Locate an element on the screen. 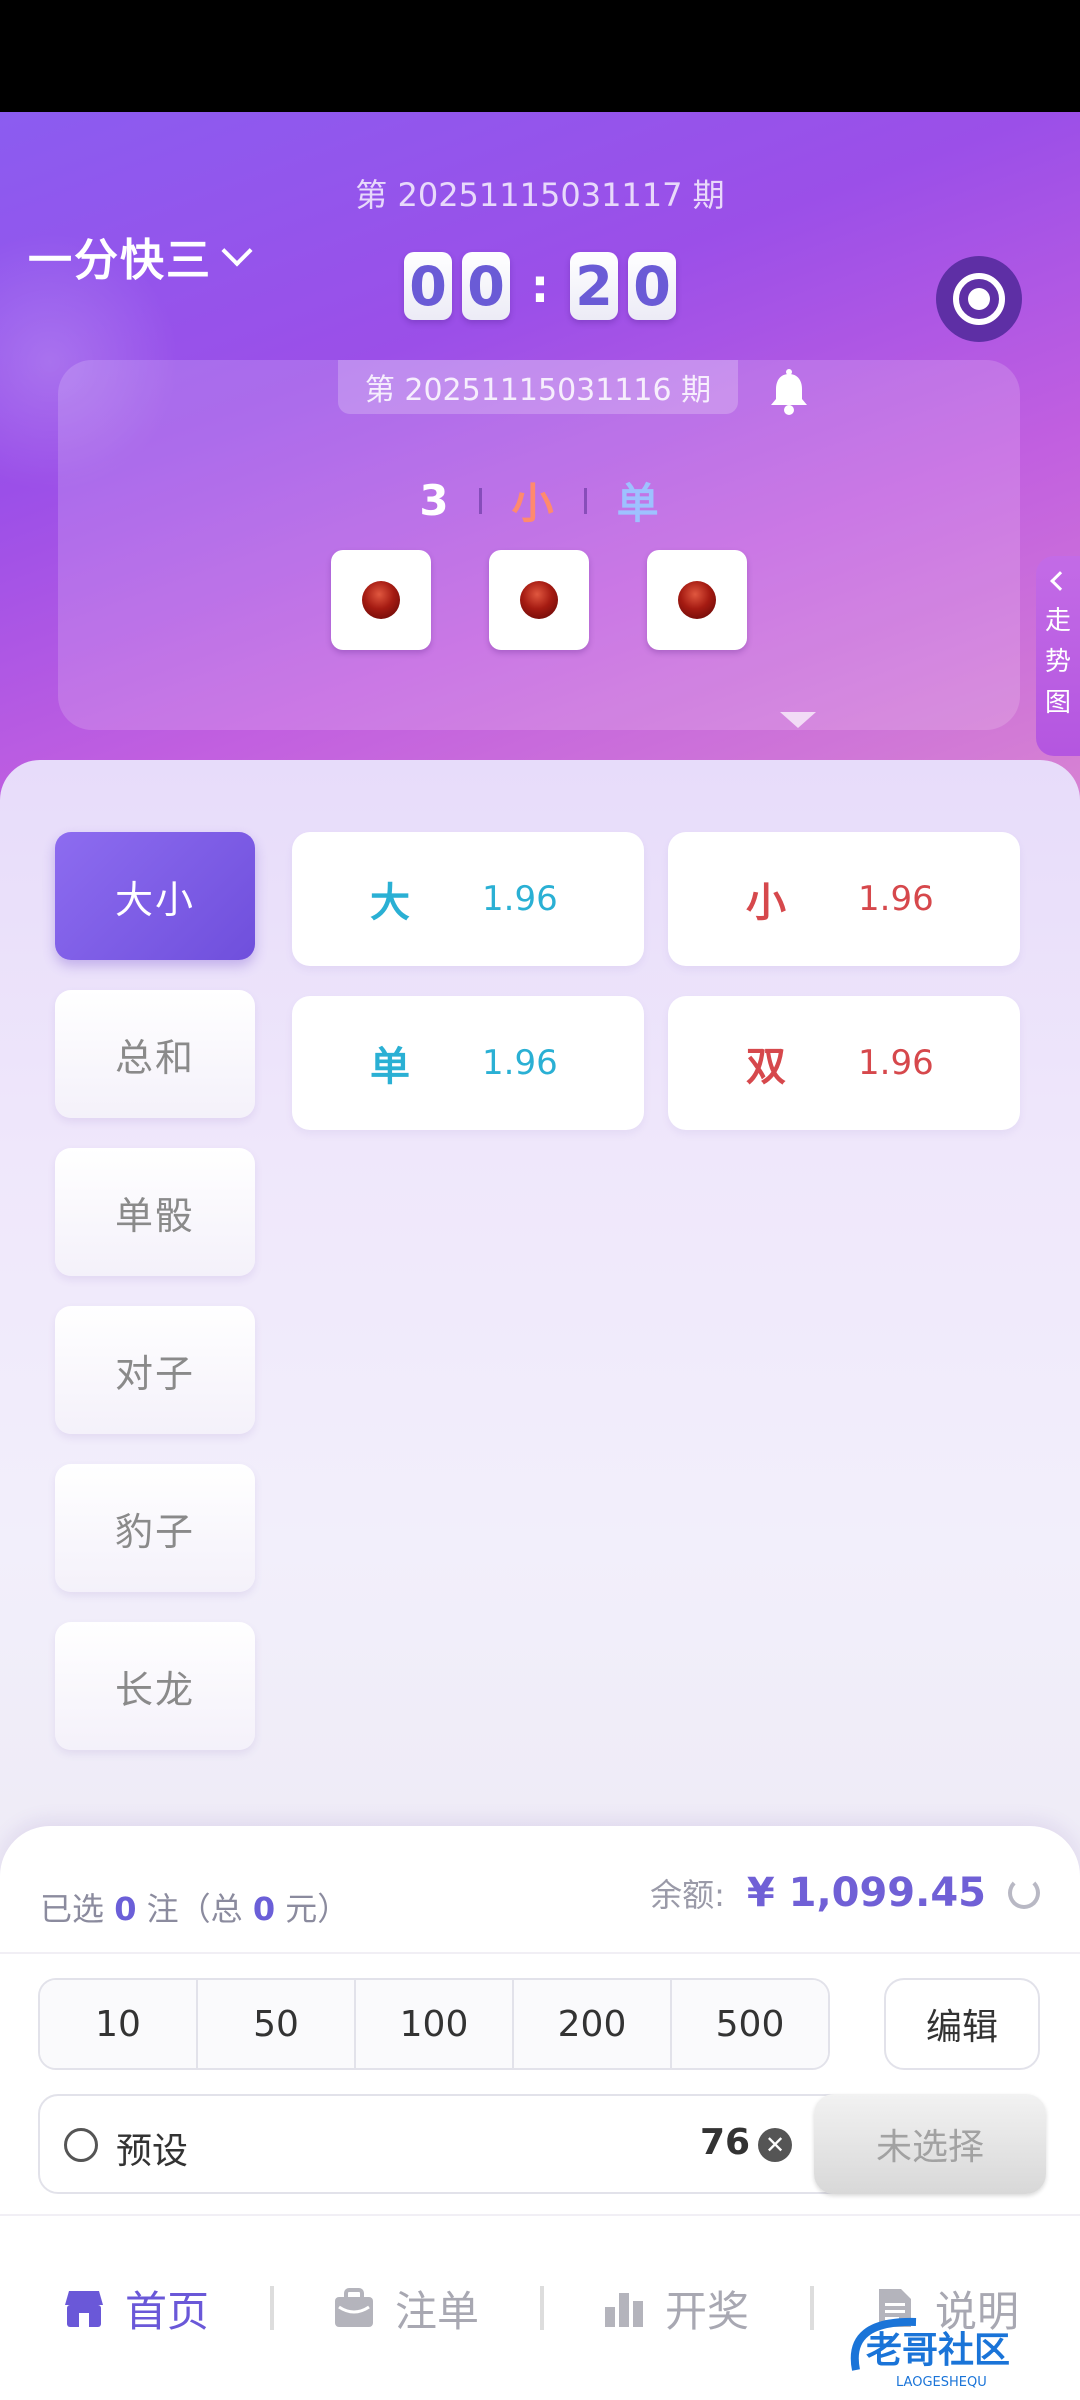  option-name: 双 is located at coordinates (766, 1067).